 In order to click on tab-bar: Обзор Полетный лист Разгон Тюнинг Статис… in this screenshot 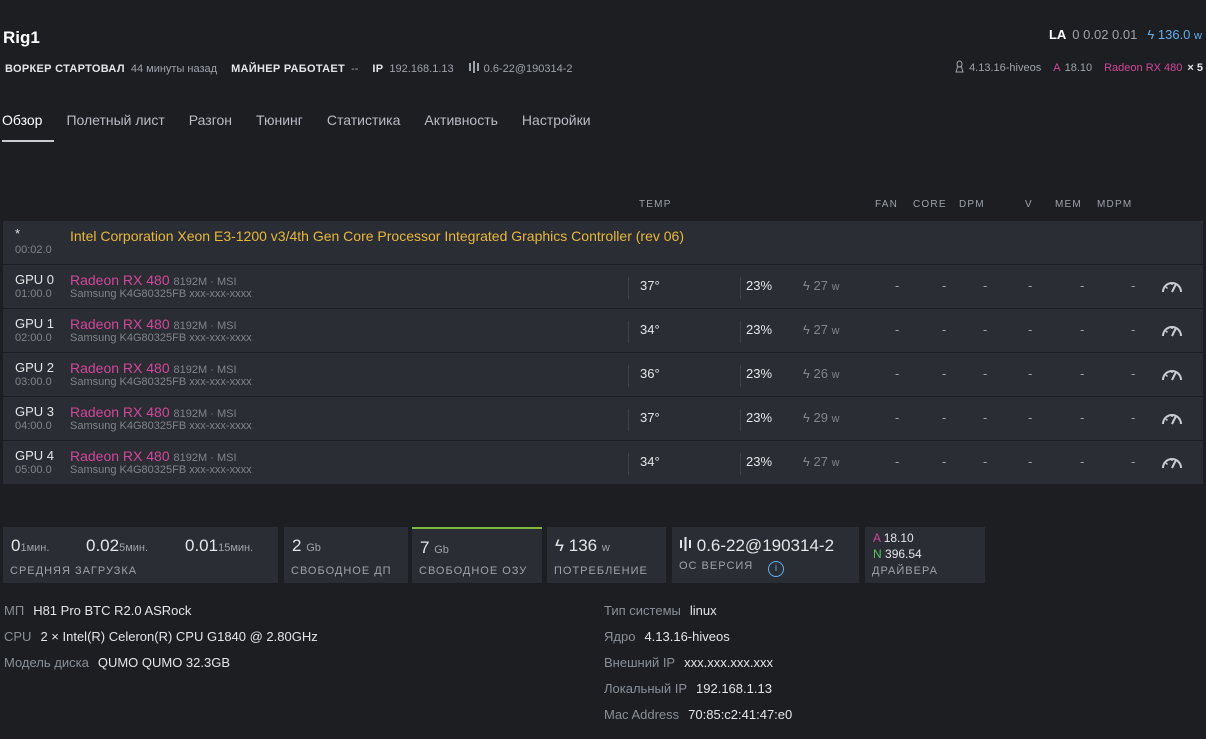, I will do `click(302, 125)`.